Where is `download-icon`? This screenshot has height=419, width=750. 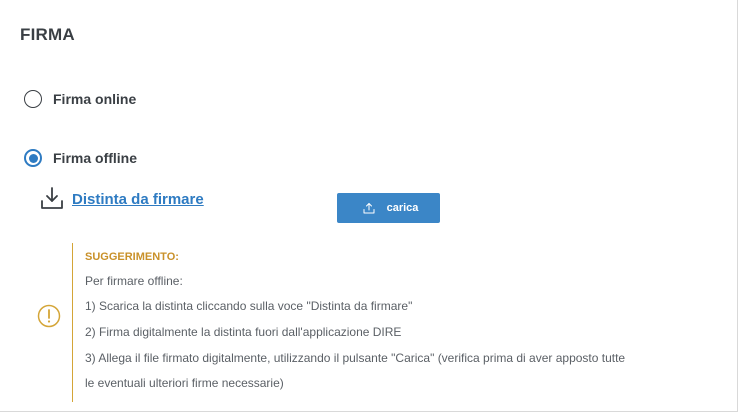
download-icon is located at coordinates (52, 199).